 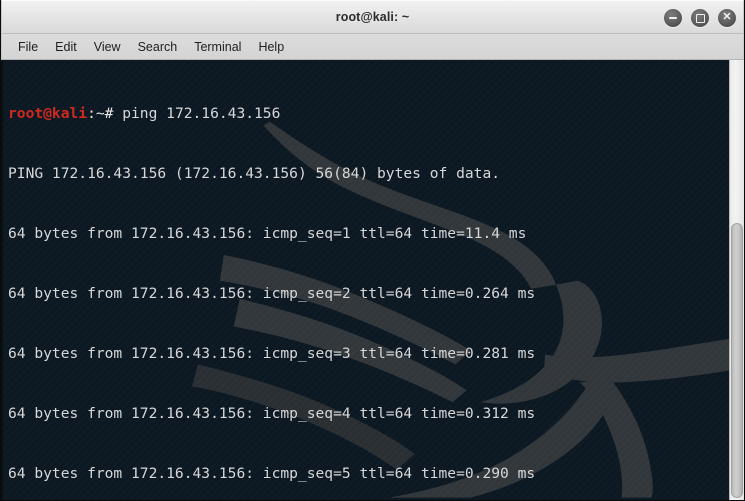 I want to click on menu-item-view: View, so click(x=108, y=47).